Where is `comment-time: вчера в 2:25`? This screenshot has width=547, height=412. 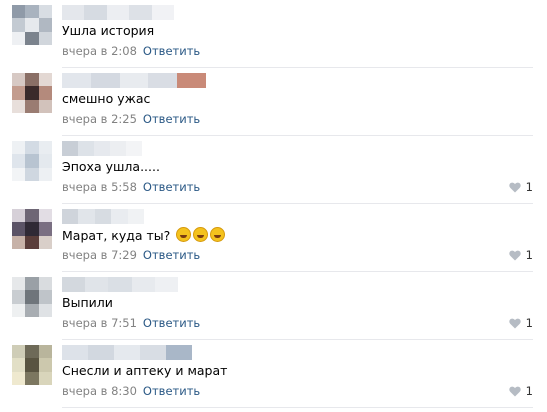 comment-time: вчера в 2:25 is located at coordinates (99, 119).